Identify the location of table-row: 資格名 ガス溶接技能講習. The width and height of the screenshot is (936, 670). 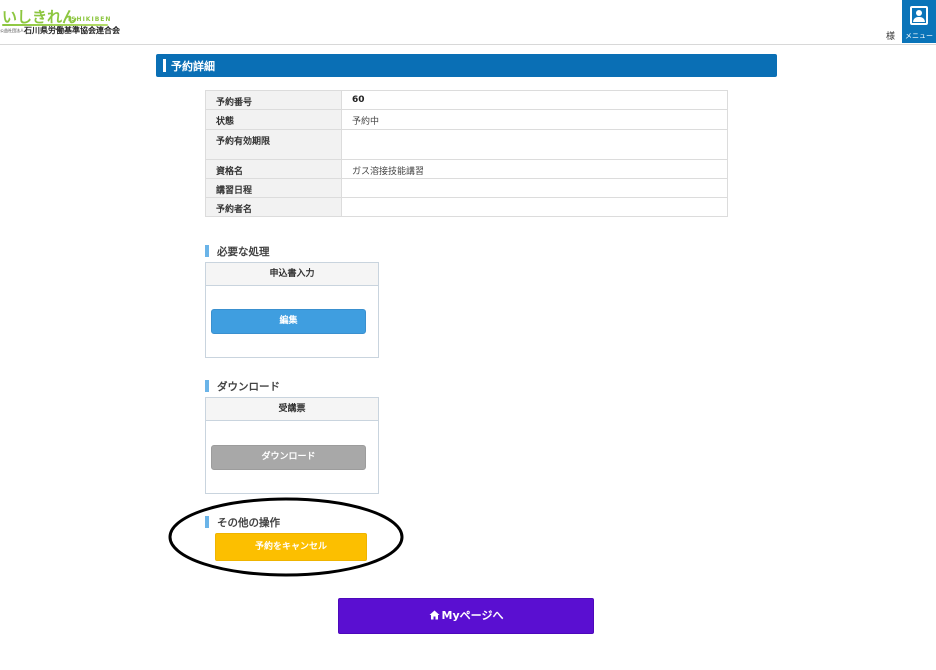
(466, 169).